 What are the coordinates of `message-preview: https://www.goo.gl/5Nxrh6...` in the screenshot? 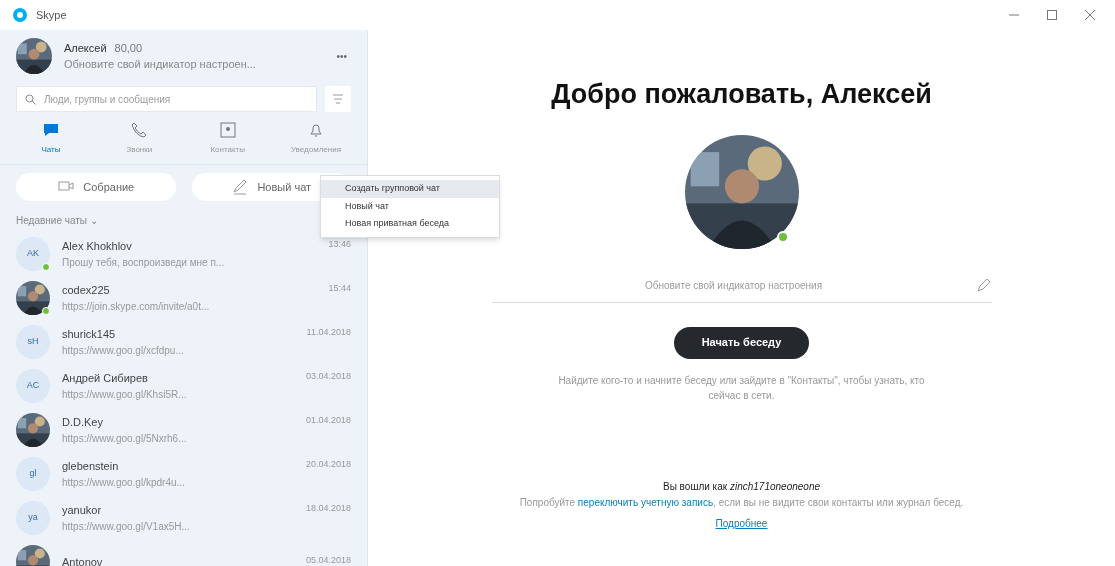 It's located at (125, 438).